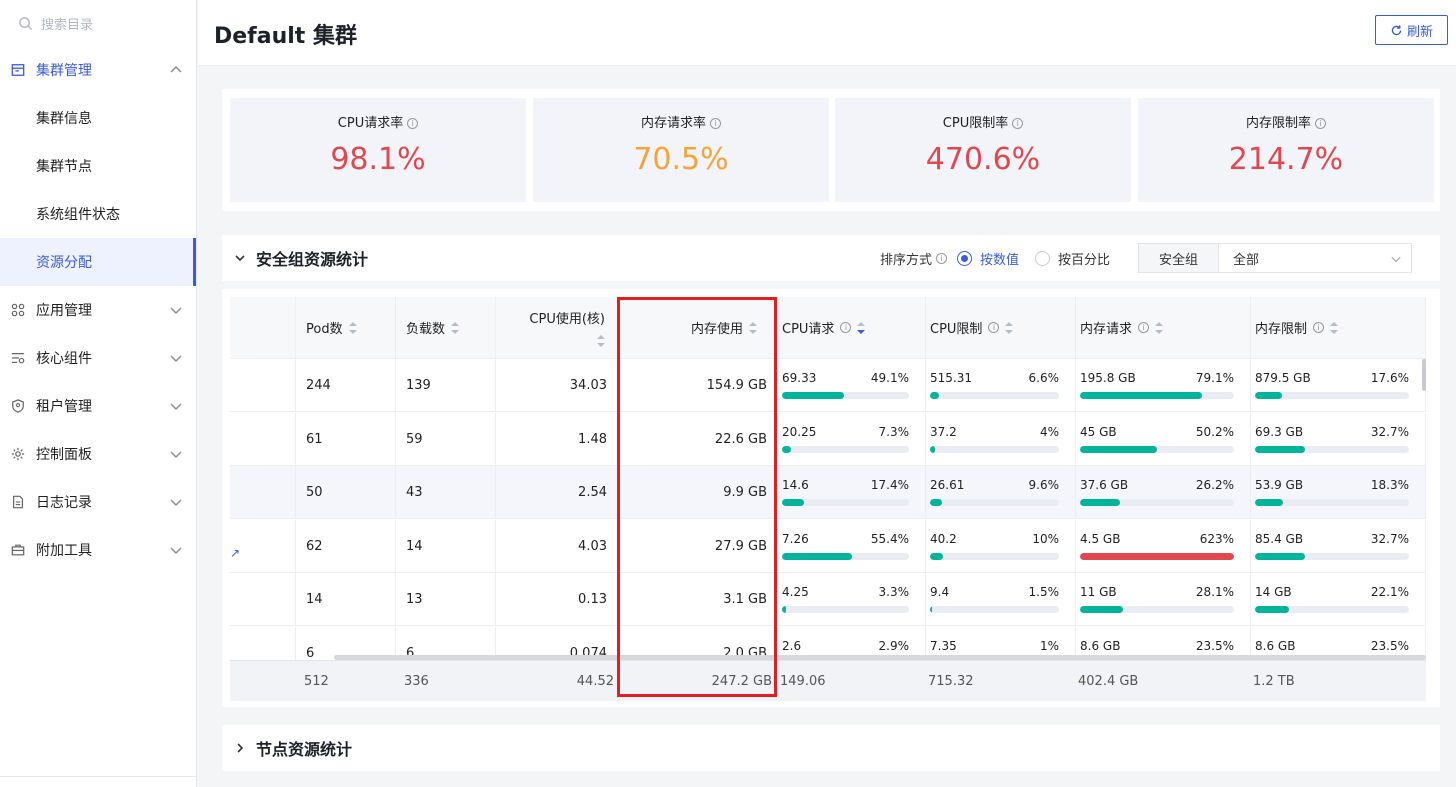 The height and width of the screenshot is (787, 1456). I want to click on cpu-use-cell: 34.03, so click(557, 385).